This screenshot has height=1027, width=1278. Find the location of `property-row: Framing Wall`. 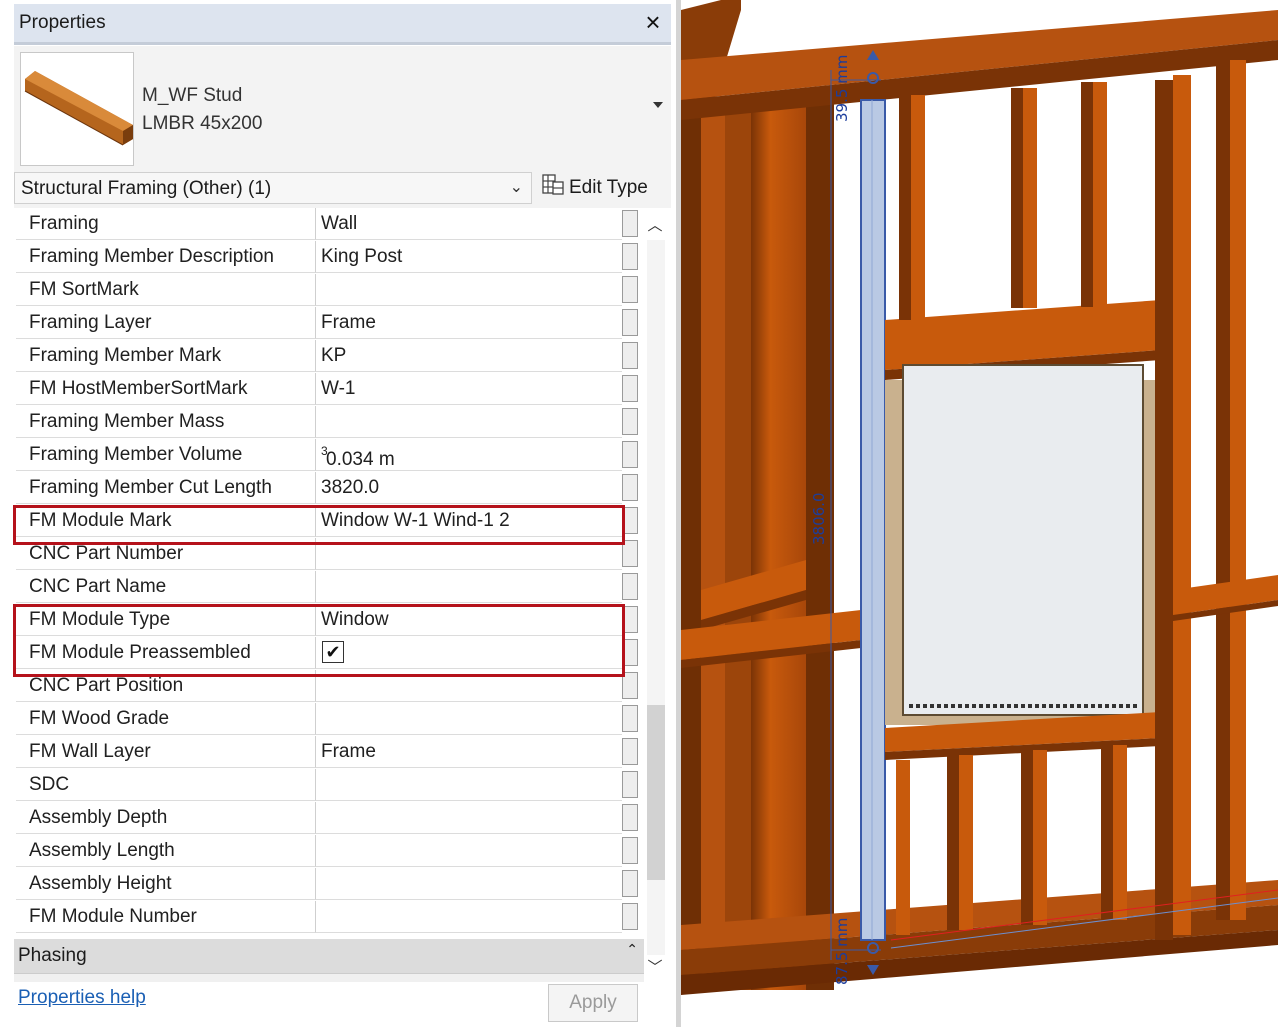

property-row: Framing Wall is located at coordinates (328, 224).